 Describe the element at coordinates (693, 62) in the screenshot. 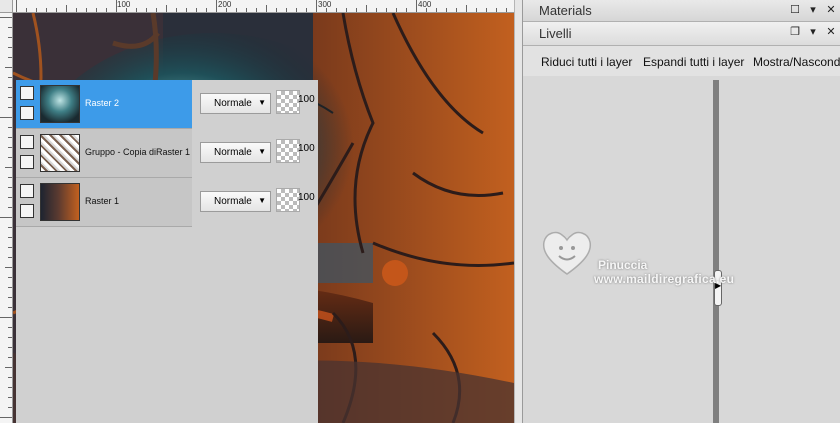

I see `expand-all-layers-button: Espandi tutti i layer` at that location.